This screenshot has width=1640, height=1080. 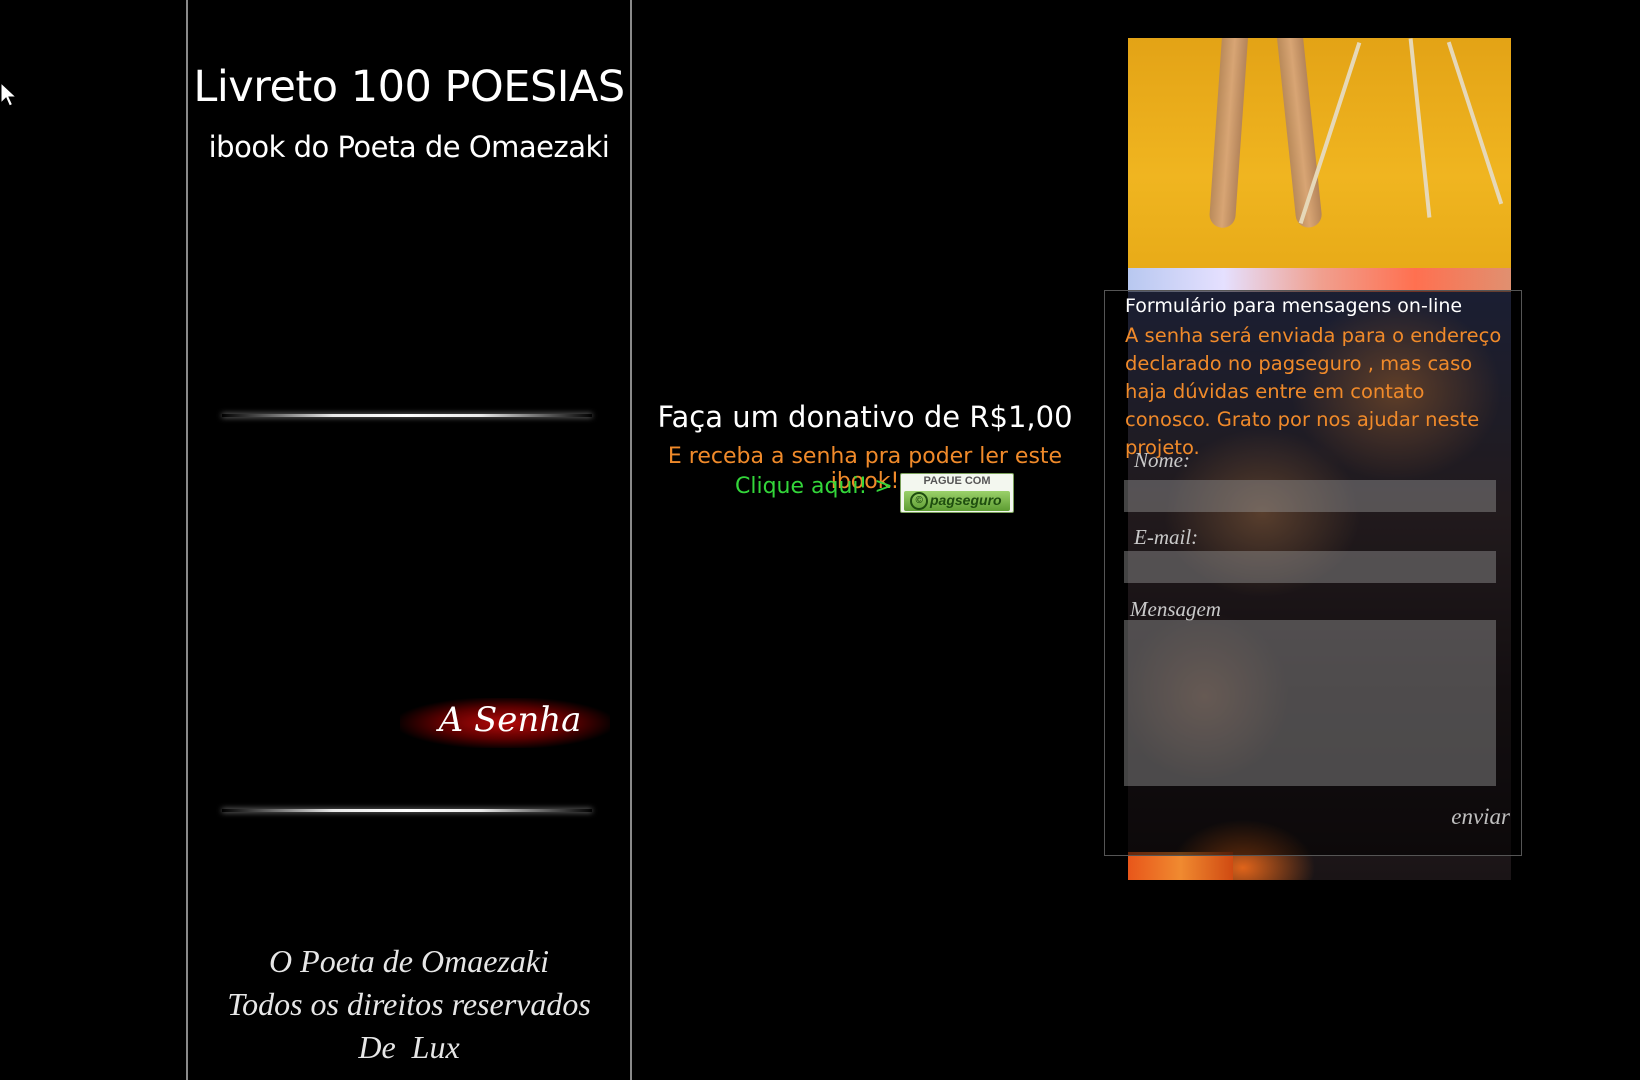 I want to click on page-subtitle: ibook do Poeta de Omaezaki, so click(x=409, y=147).